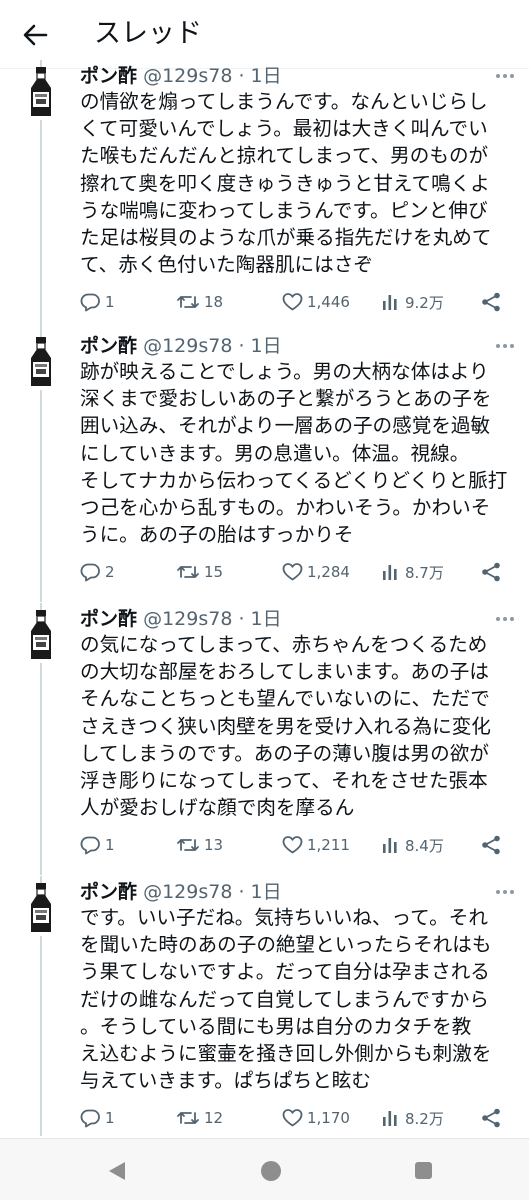  What do you see at coordinates (294, 480) in the screenshot?
I see `tweet-text-line: そしてナカから伝わってくるどくりどくりと脈打` at bounding box center [294, 480].